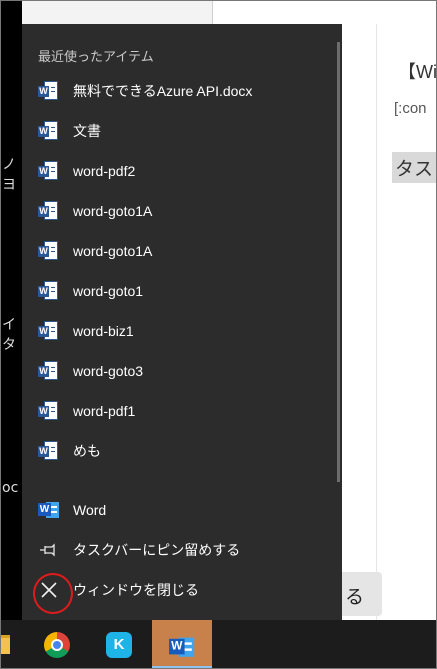 This screenshot has height=669, width=437. I want to click on red-annotation-circle, so click(53, 593).